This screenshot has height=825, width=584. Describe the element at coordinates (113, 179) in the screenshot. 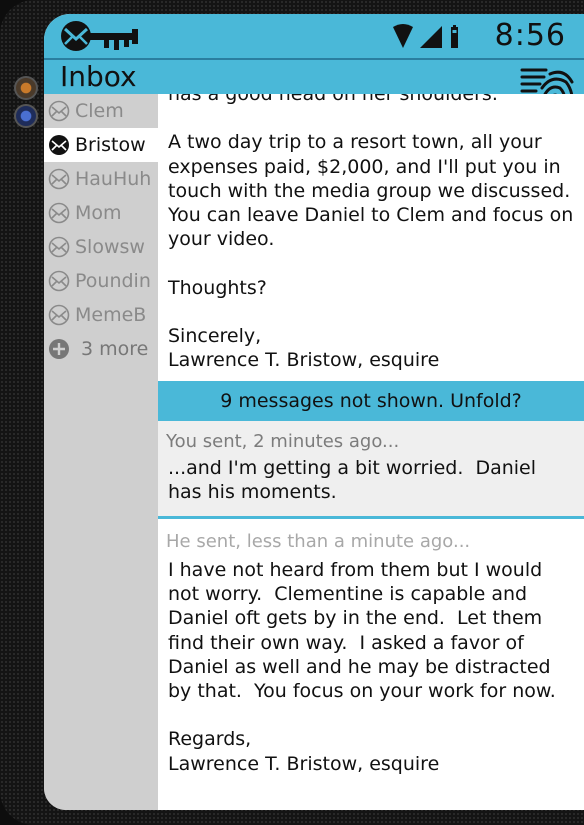

I see `sidebar-item-label: HauHuh` at that location.